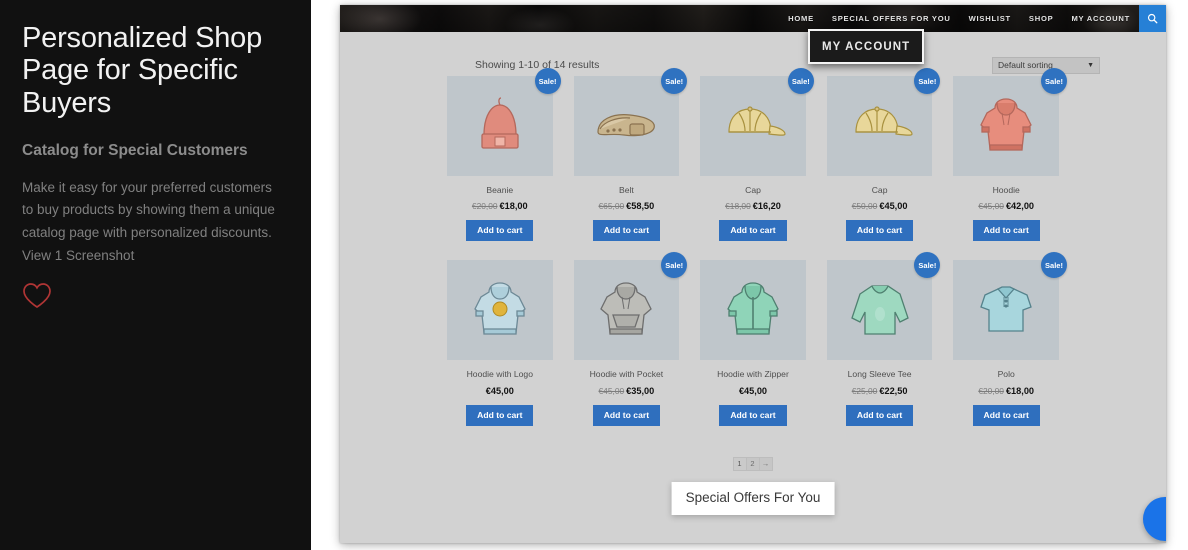 The image size is (1188, 550). Describe the element at coordinates (537, 65) in the screenshot. I see `results-count: Showing 1-10 of 14 results` at that location.